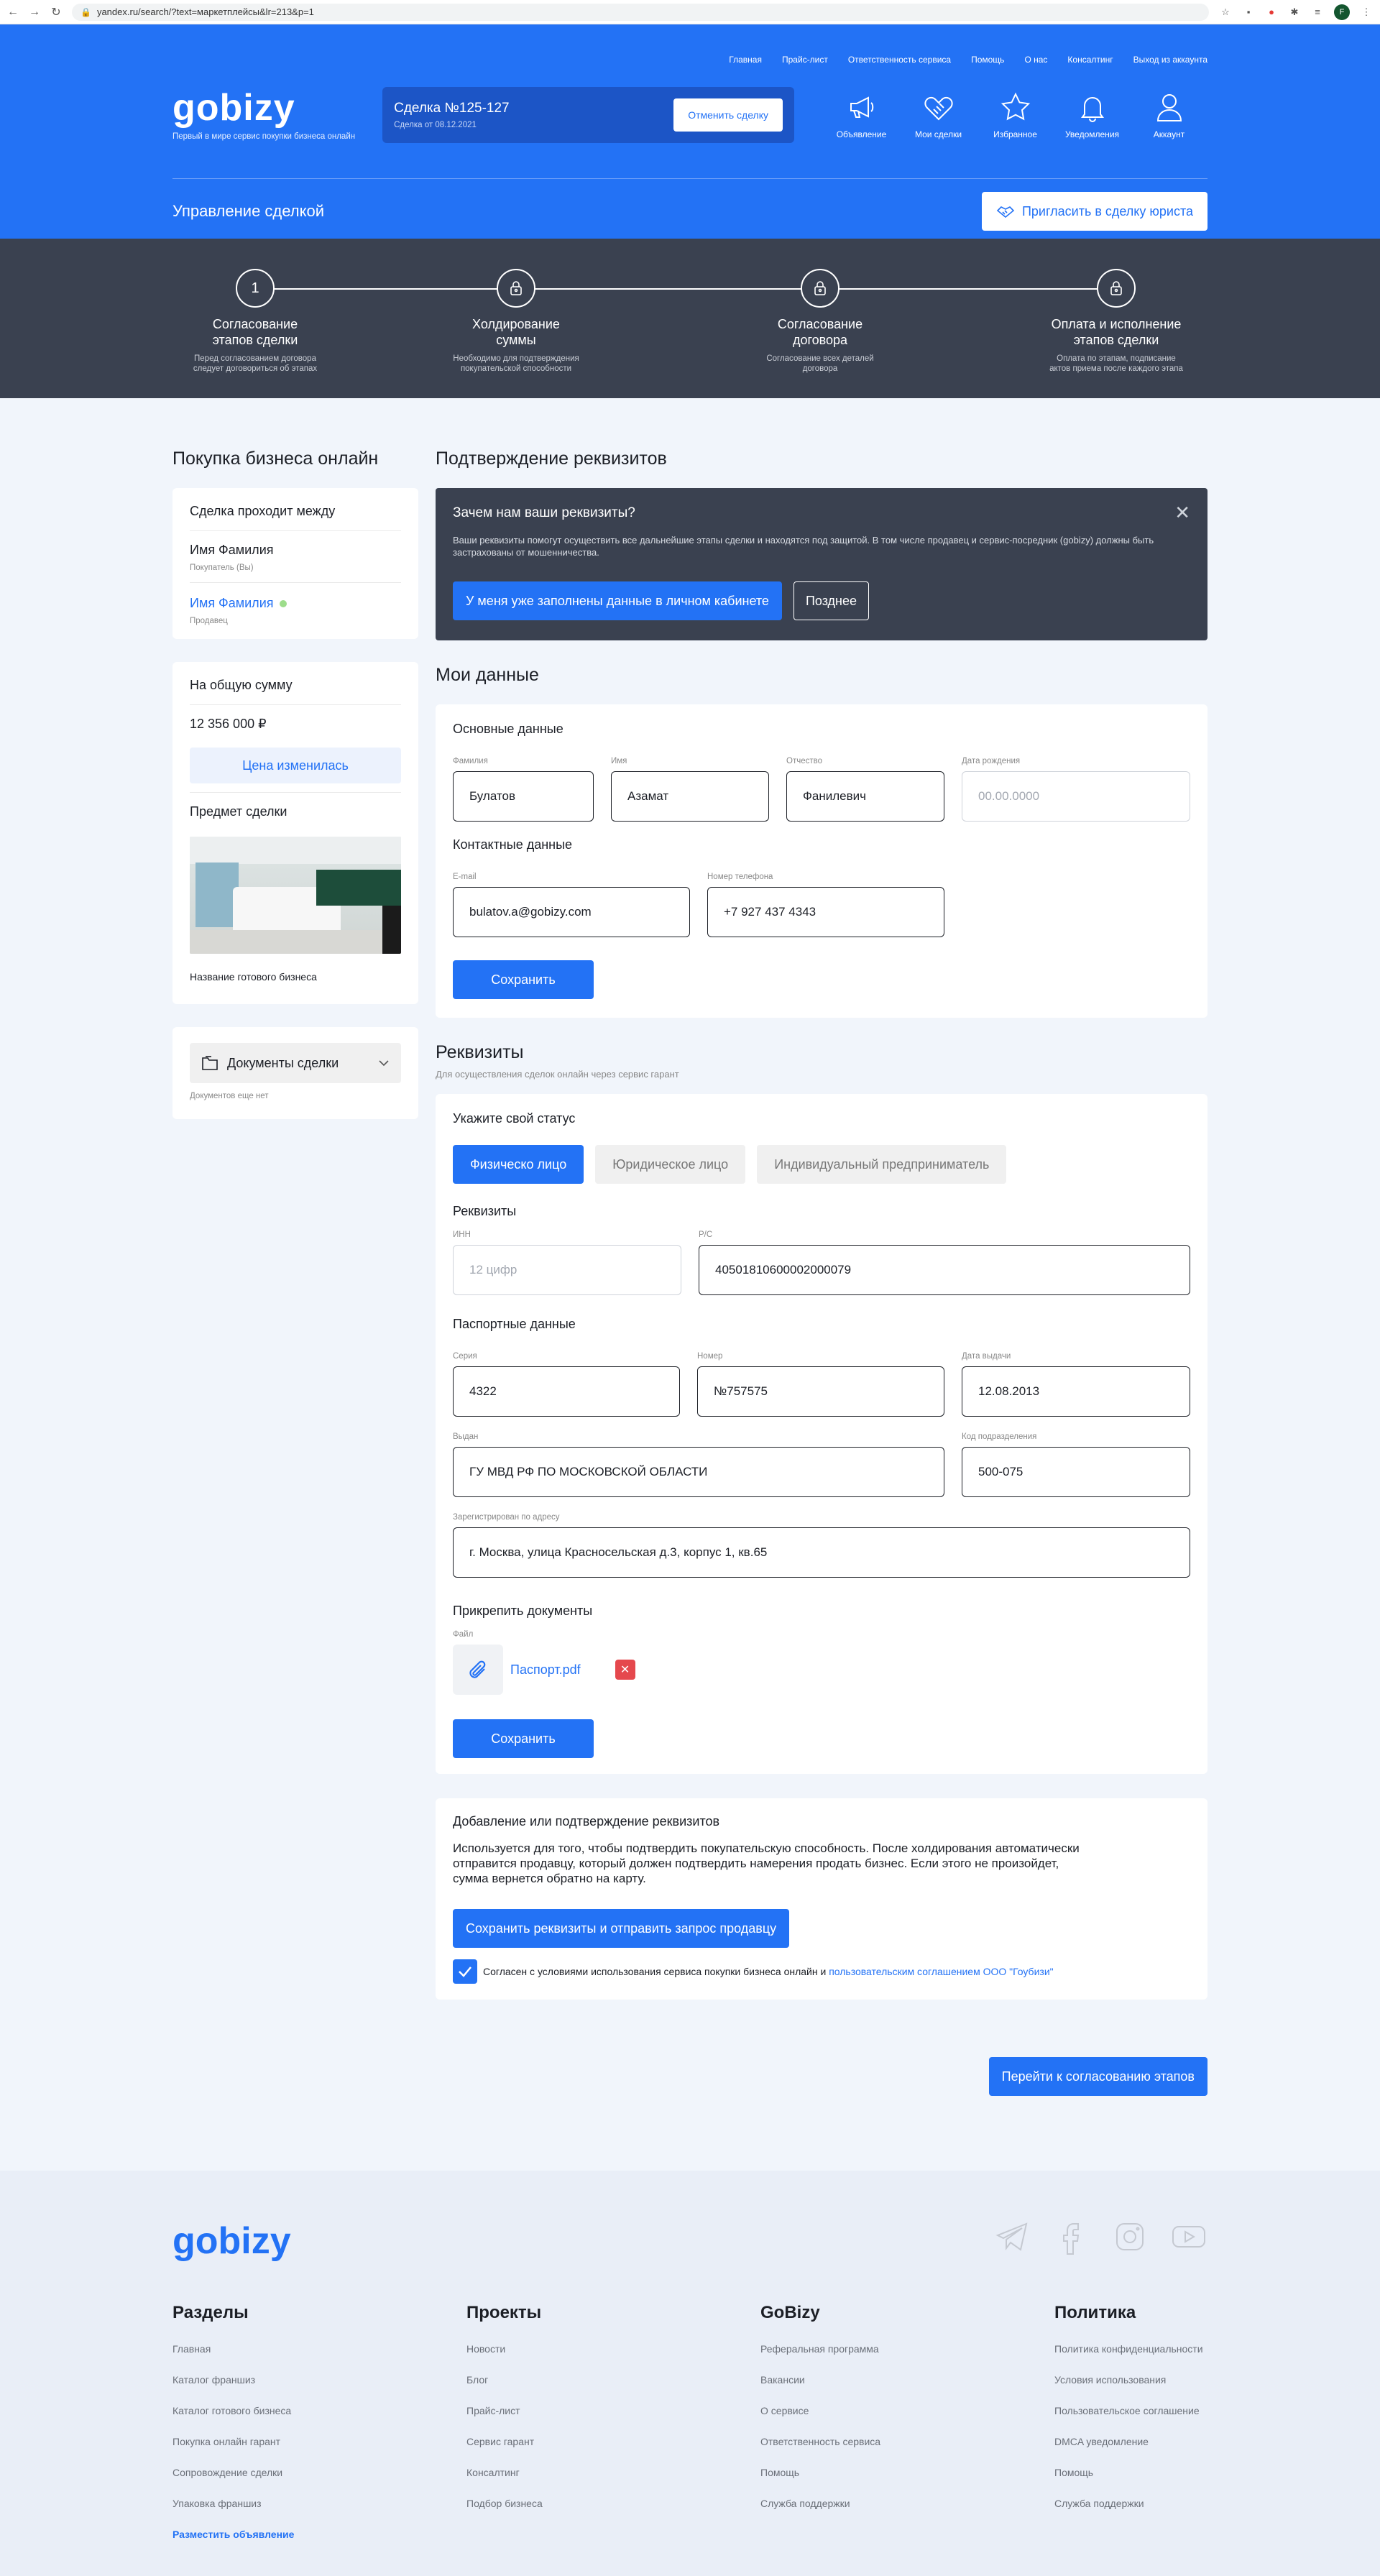 This screenshot has height=2576, width=1380. What do you see at coordinates (523, 796) in the screenshot?
I see `surname-input: Булатов` at bounding box center [523, 796].